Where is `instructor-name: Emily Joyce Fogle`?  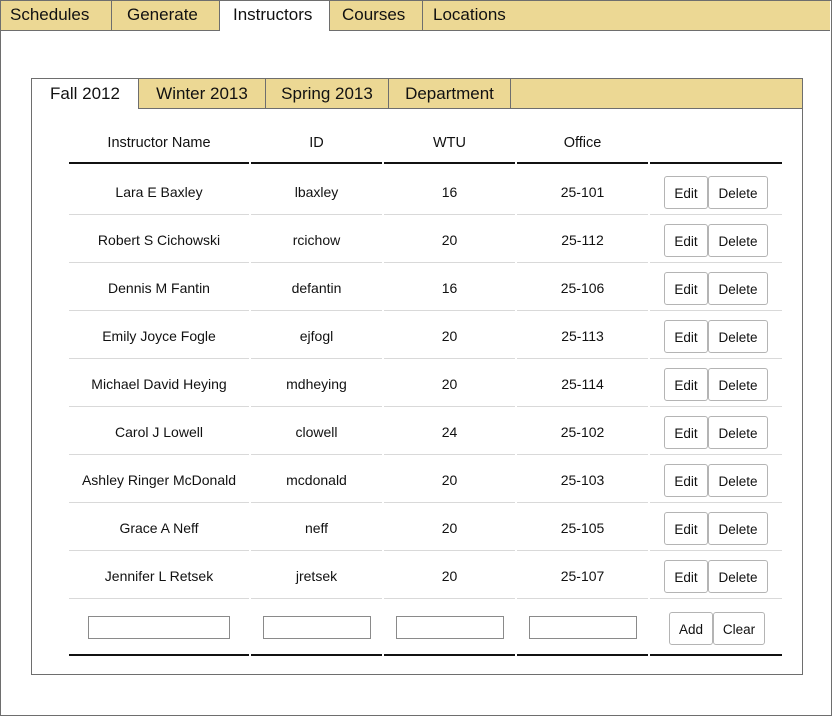
instructor-name: Emily Joyce Fogle is located at coordinates (159, 336).